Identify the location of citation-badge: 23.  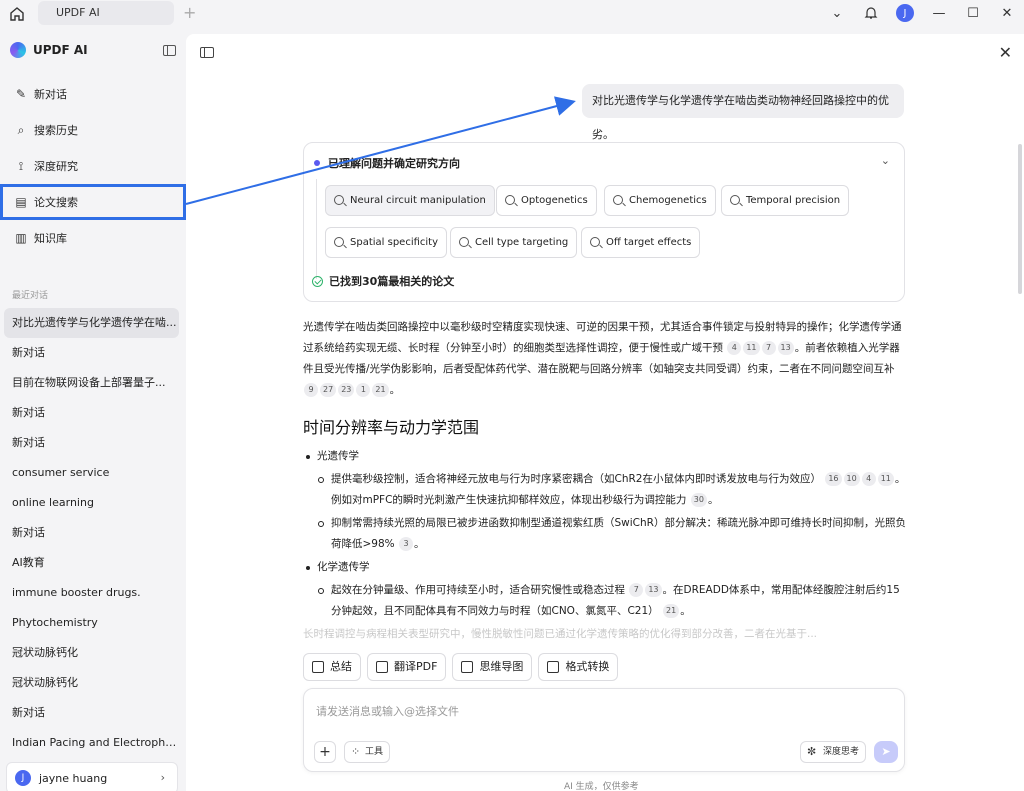
(346, 390).